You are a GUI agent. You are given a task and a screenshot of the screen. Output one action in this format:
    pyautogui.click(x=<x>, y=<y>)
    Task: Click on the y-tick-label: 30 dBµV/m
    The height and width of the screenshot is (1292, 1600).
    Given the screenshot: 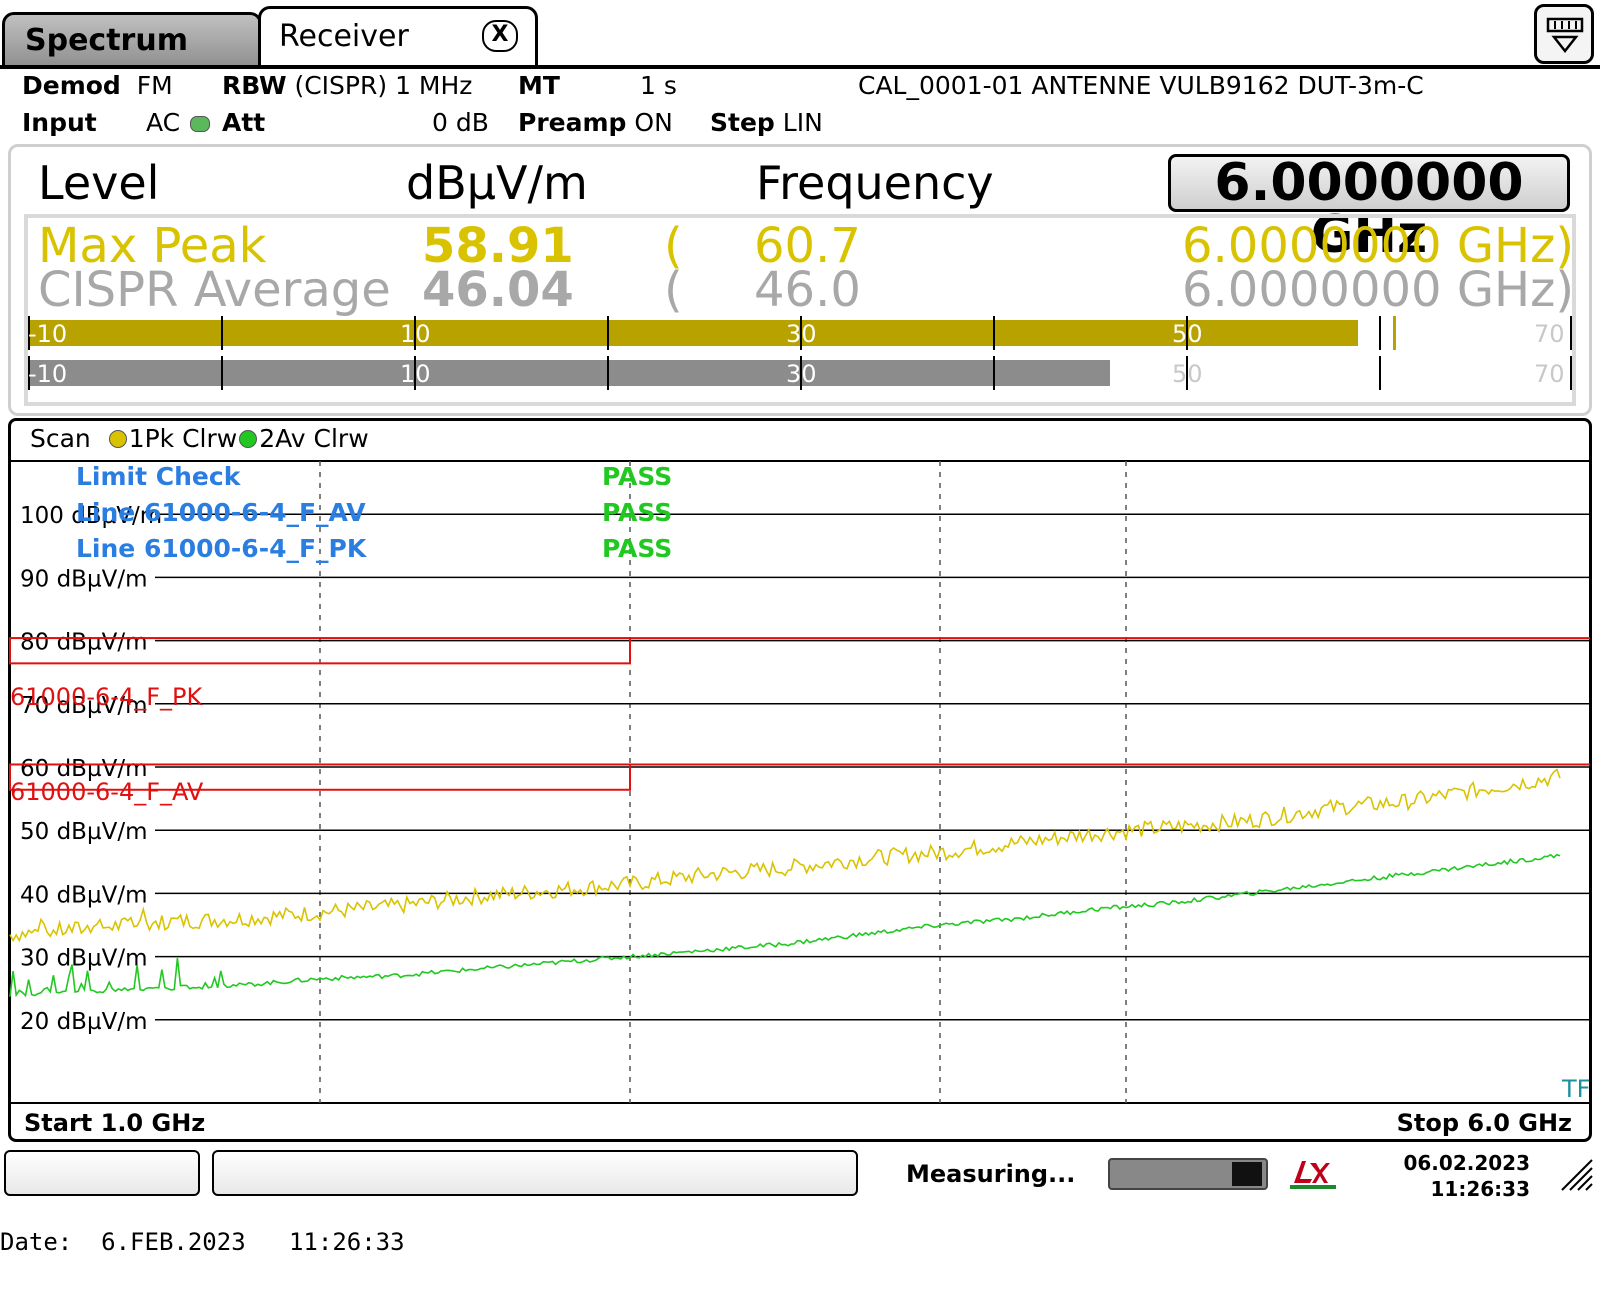 What is the action you would take?
    pyautogui.click(x=83, y=959)
    